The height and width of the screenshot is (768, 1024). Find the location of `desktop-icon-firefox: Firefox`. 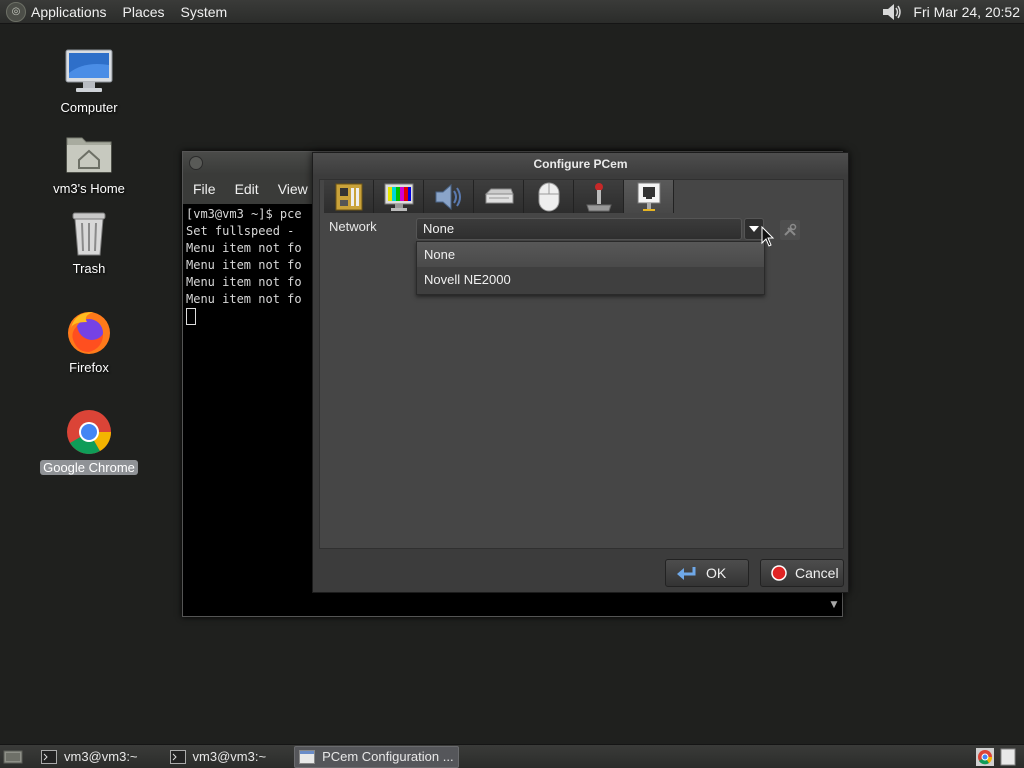

desktop-icon-firefox: Firefox is located at coordinates (89, 340).